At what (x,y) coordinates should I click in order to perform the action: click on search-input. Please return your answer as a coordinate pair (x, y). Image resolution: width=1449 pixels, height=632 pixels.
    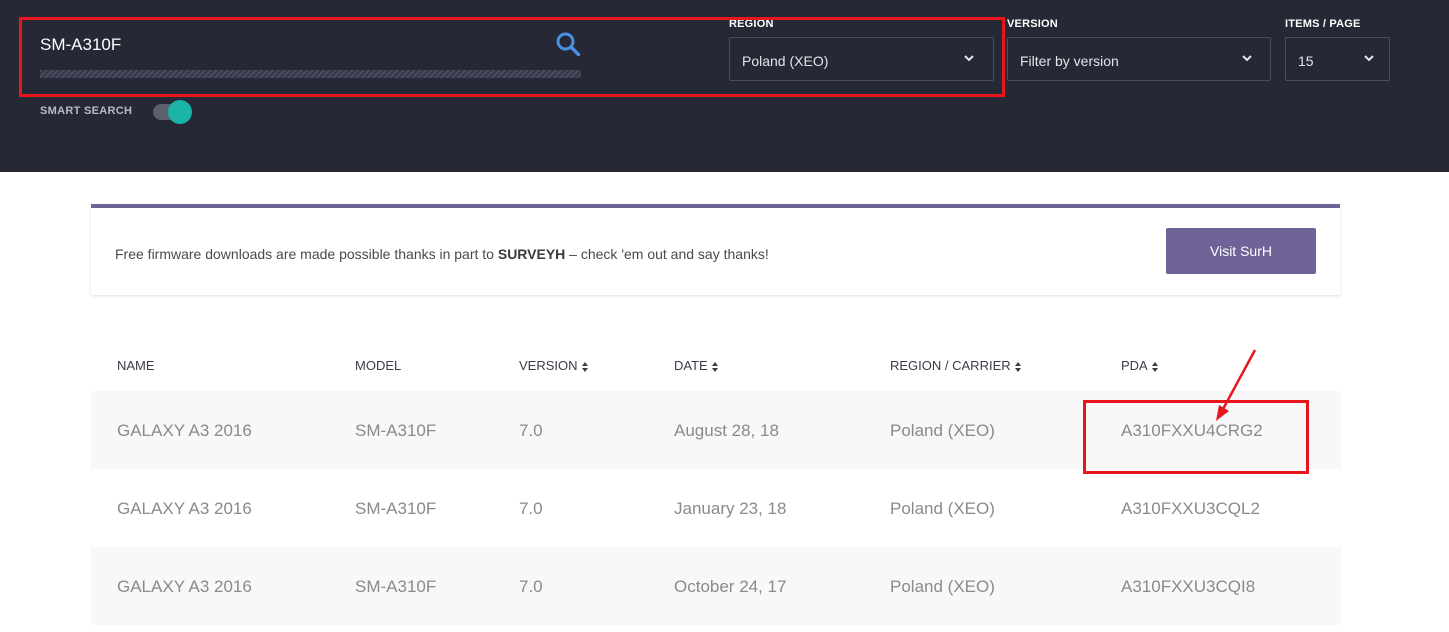
    Looking at the image, I should click on (290, 45).